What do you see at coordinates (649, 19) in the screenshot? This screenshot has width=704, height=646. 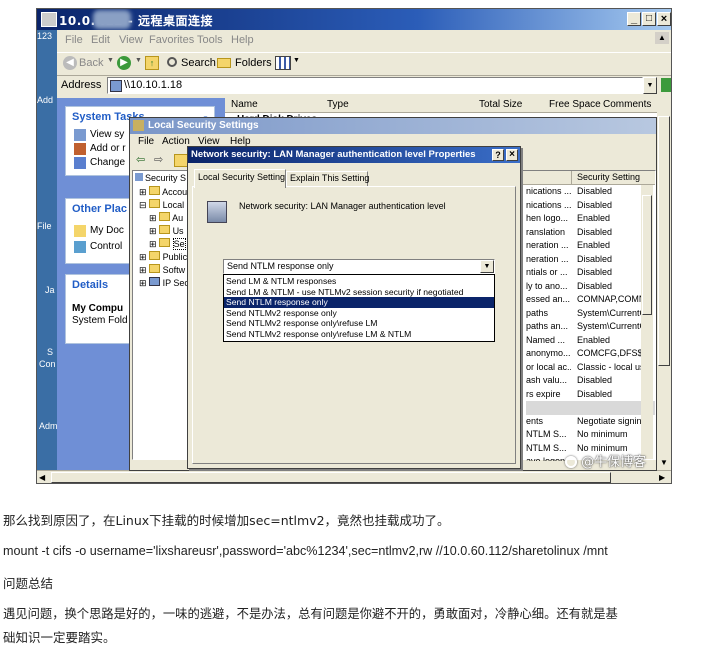 I see `rdp-maximize-button: □` at bounding box center [649, 19].